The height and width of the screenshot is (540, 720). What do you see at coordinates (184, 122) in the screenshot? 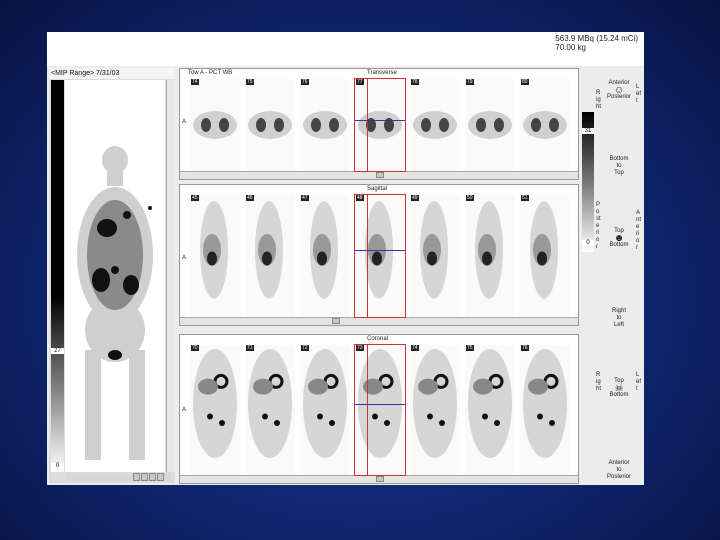
I see `transverse-axis-label: A` at bounding box center [184, 122].